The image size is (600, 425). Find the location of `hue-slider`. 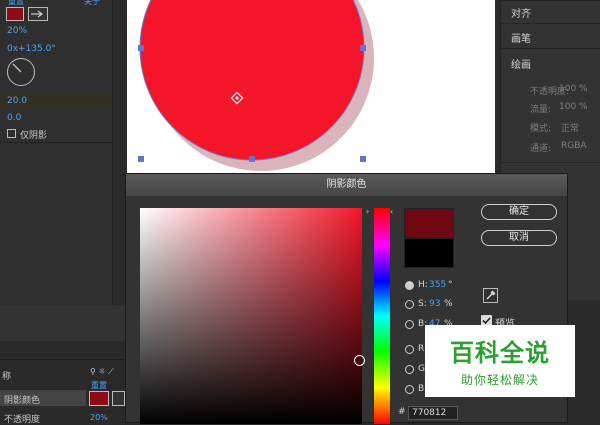

hue-slider is located at coordinates (382, 316).